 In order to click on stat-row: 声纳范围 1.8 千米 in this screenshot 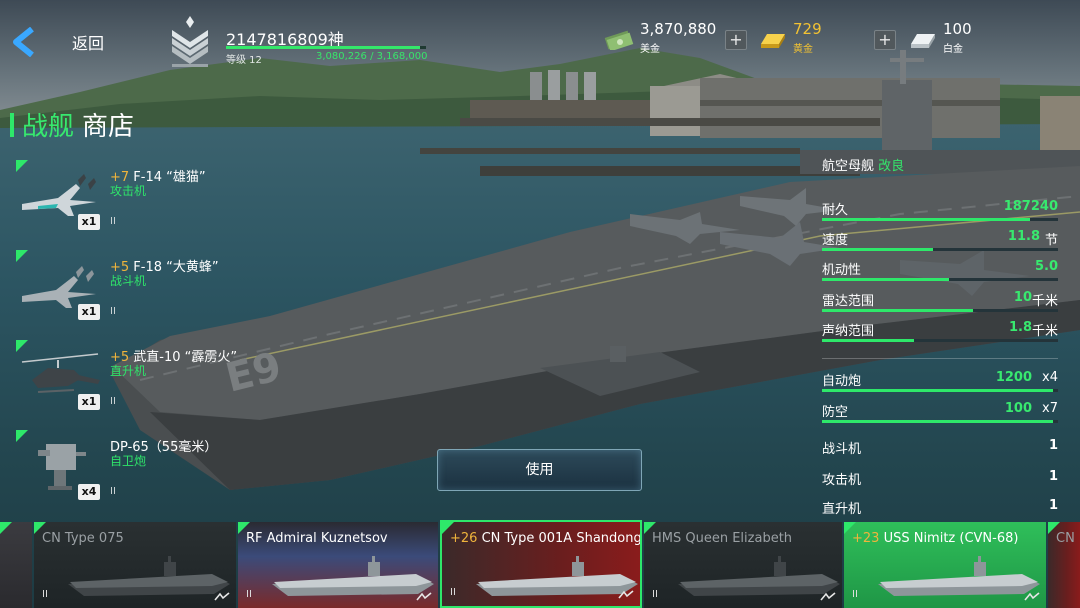, I will do `click(942, 333)`.